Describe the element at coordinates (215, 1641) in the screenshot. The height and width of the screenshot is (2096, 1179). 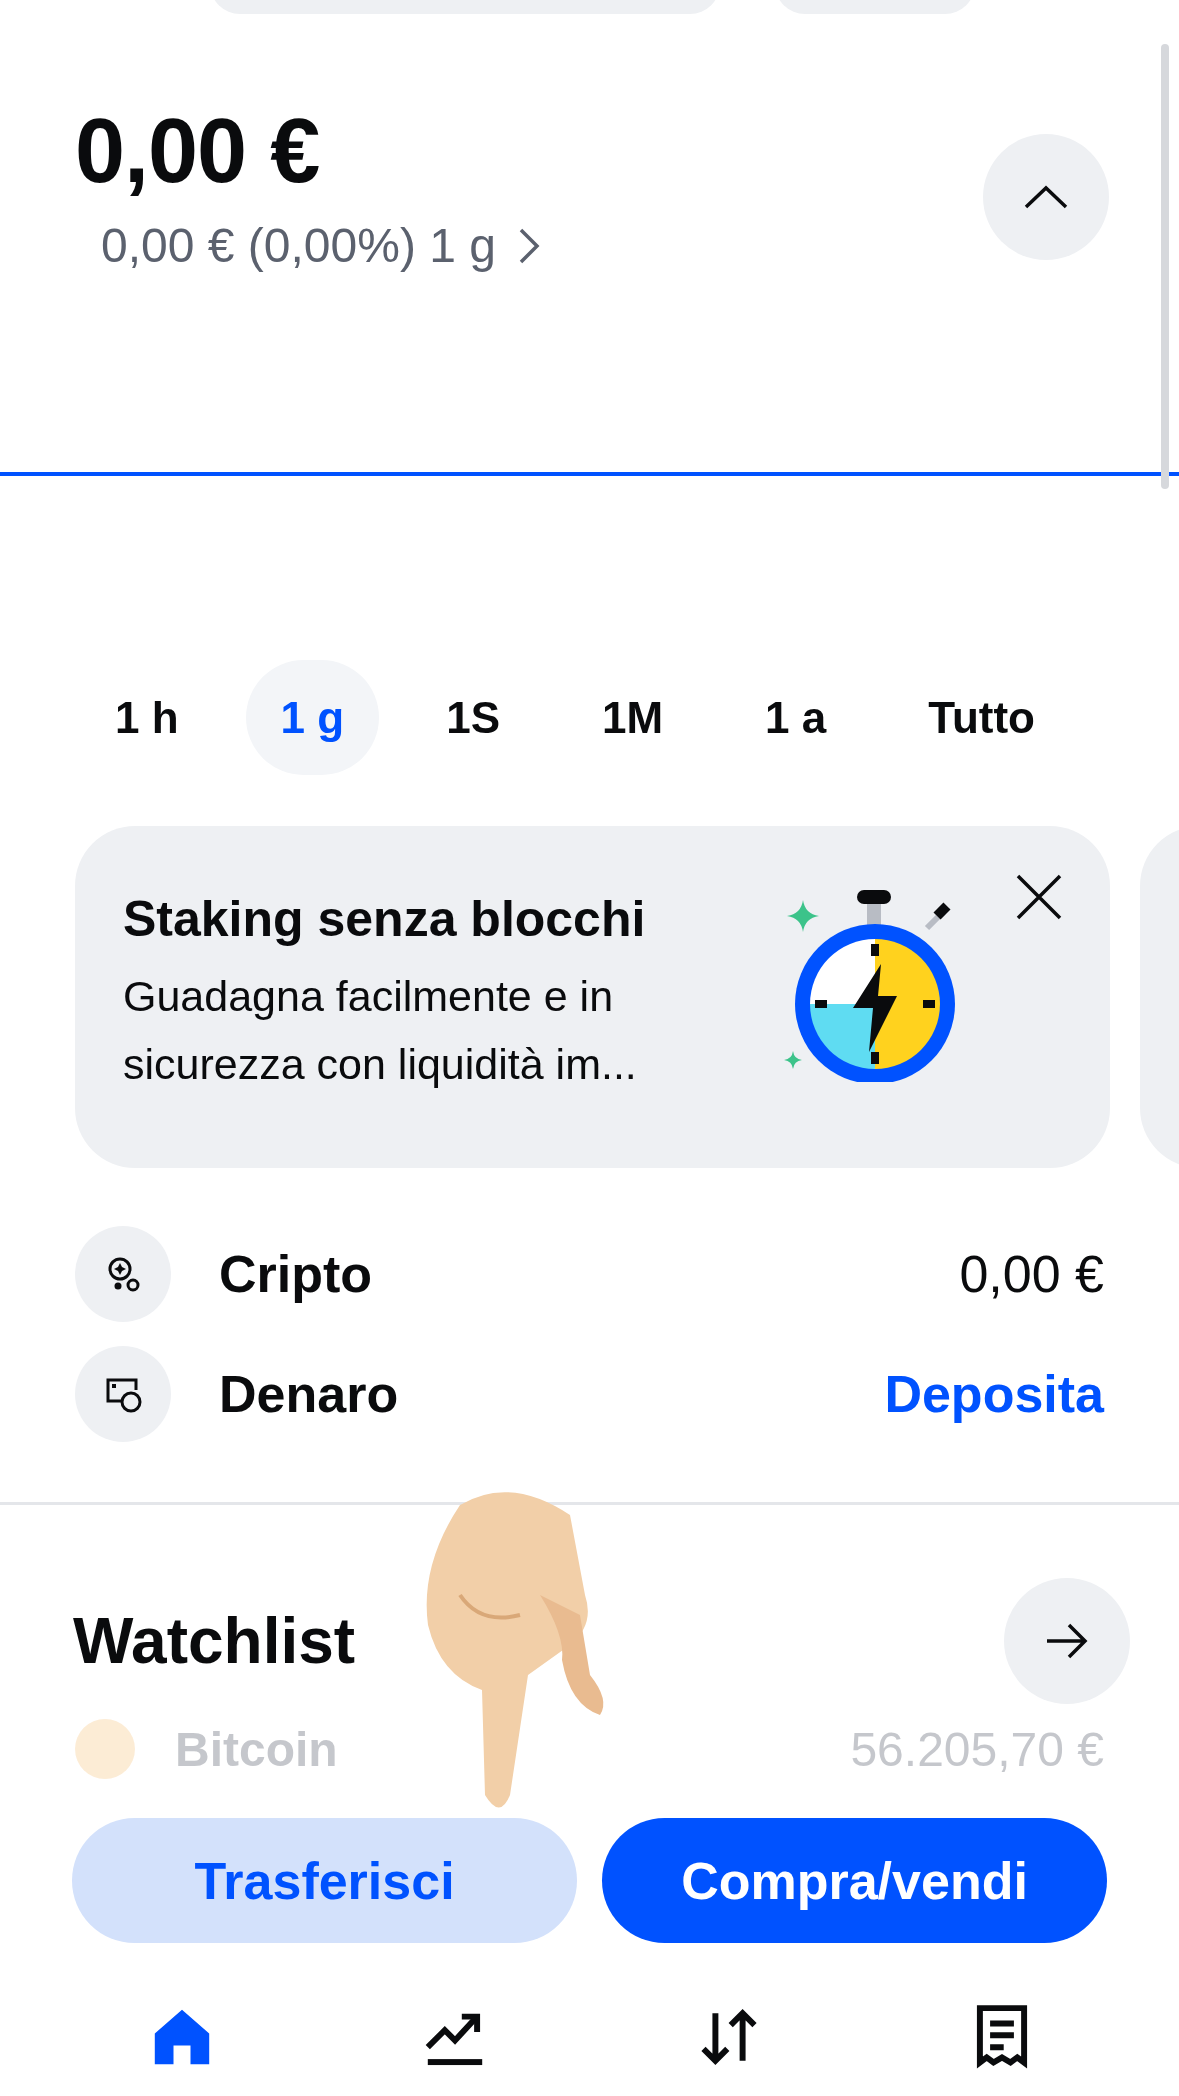
I see `section-title: Watchlist` at that location.